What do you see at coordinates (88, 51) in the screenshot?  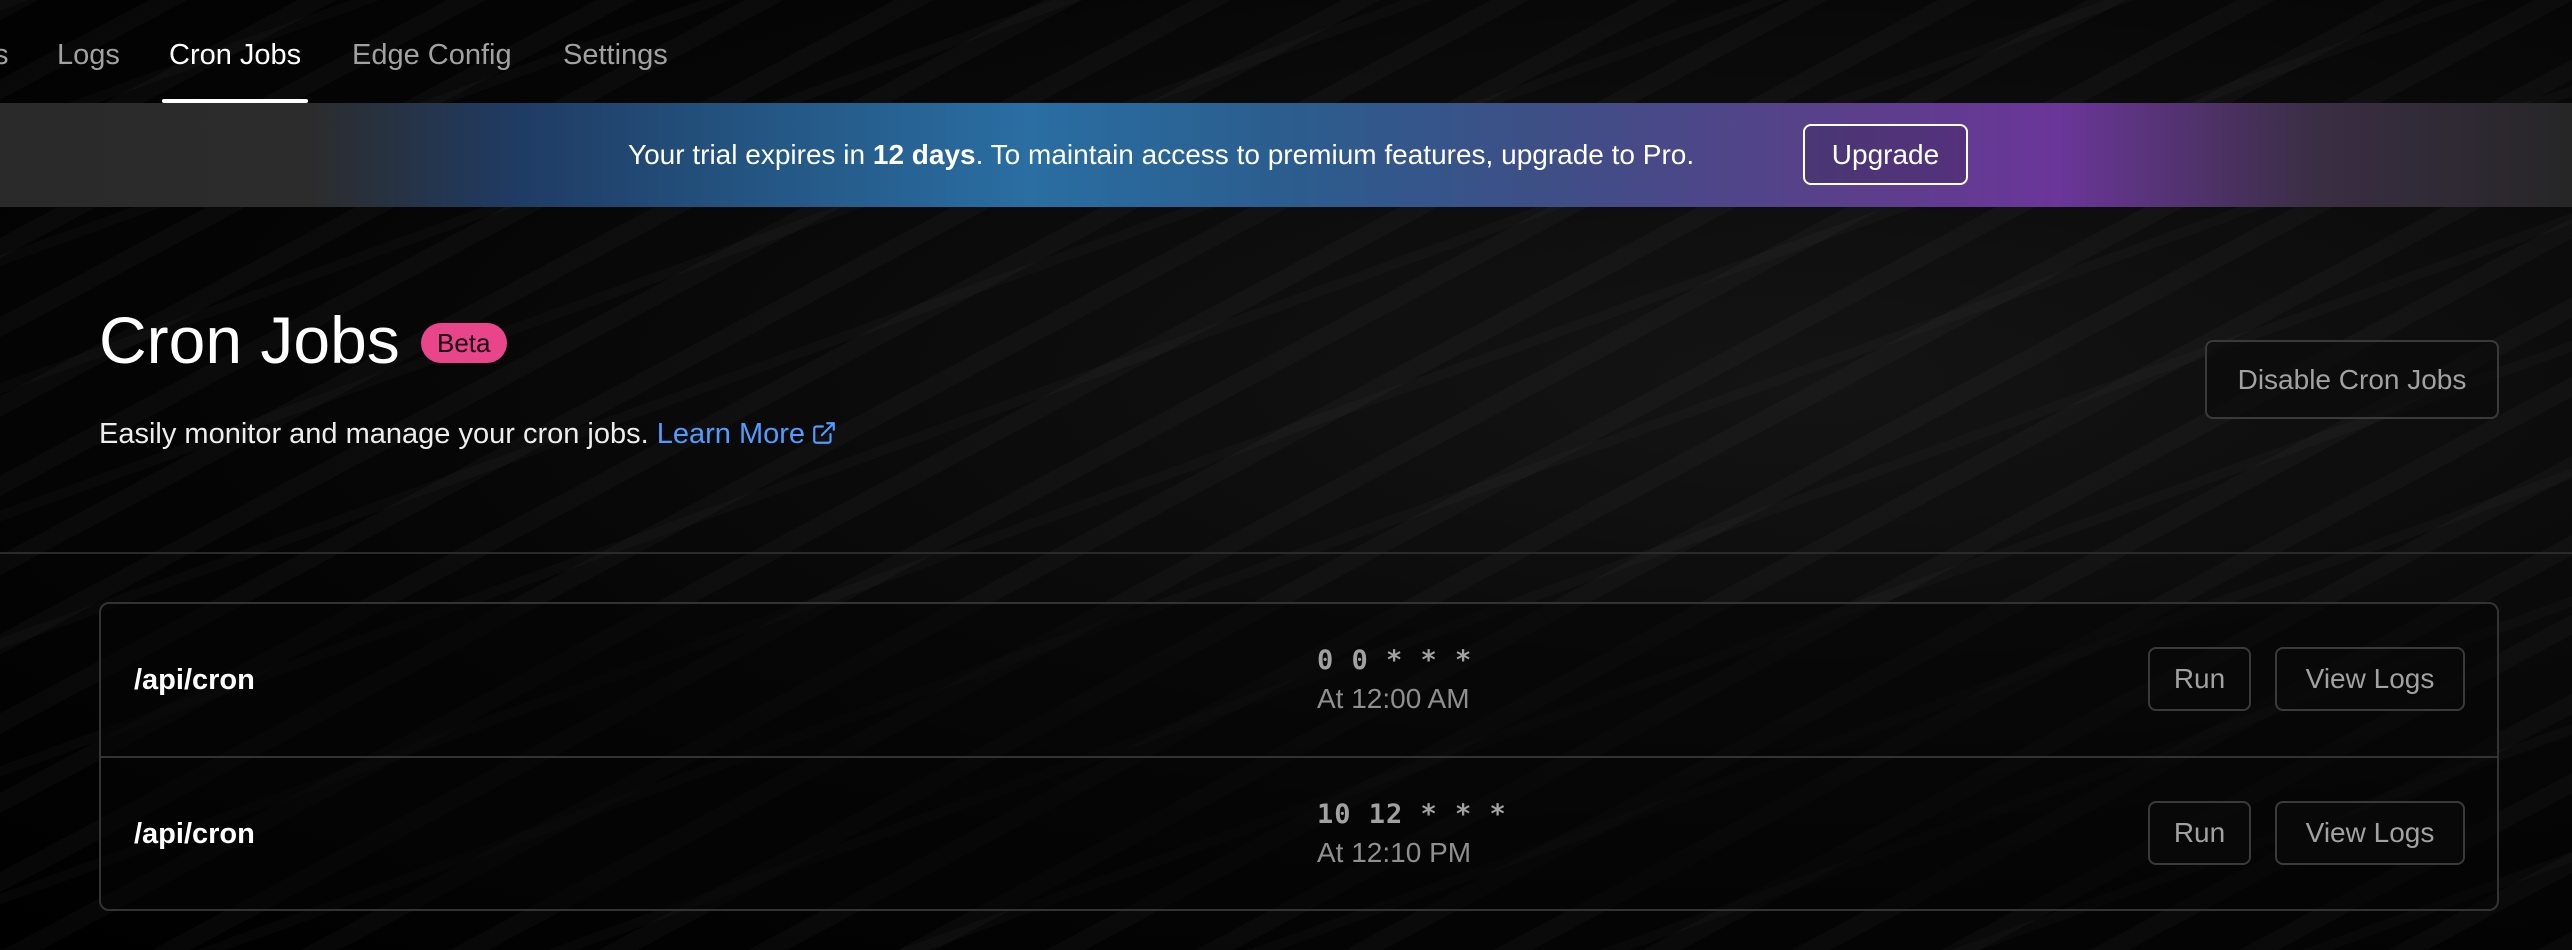 I see `tab-logs: Logs` at bounding box center [88, 51].